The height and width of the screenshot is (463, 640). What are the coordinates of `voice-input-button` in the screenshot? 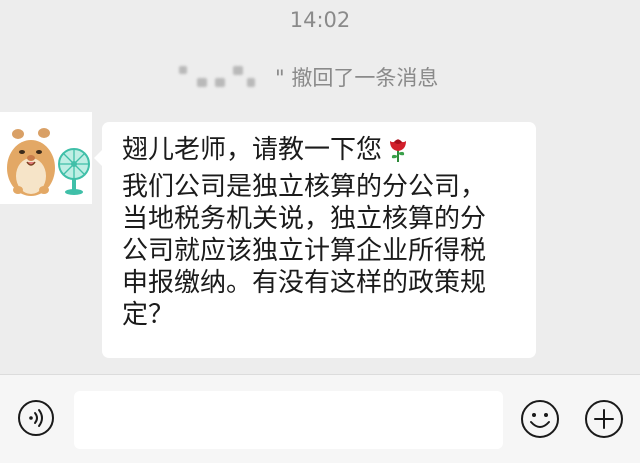 It's located at (36, 418).